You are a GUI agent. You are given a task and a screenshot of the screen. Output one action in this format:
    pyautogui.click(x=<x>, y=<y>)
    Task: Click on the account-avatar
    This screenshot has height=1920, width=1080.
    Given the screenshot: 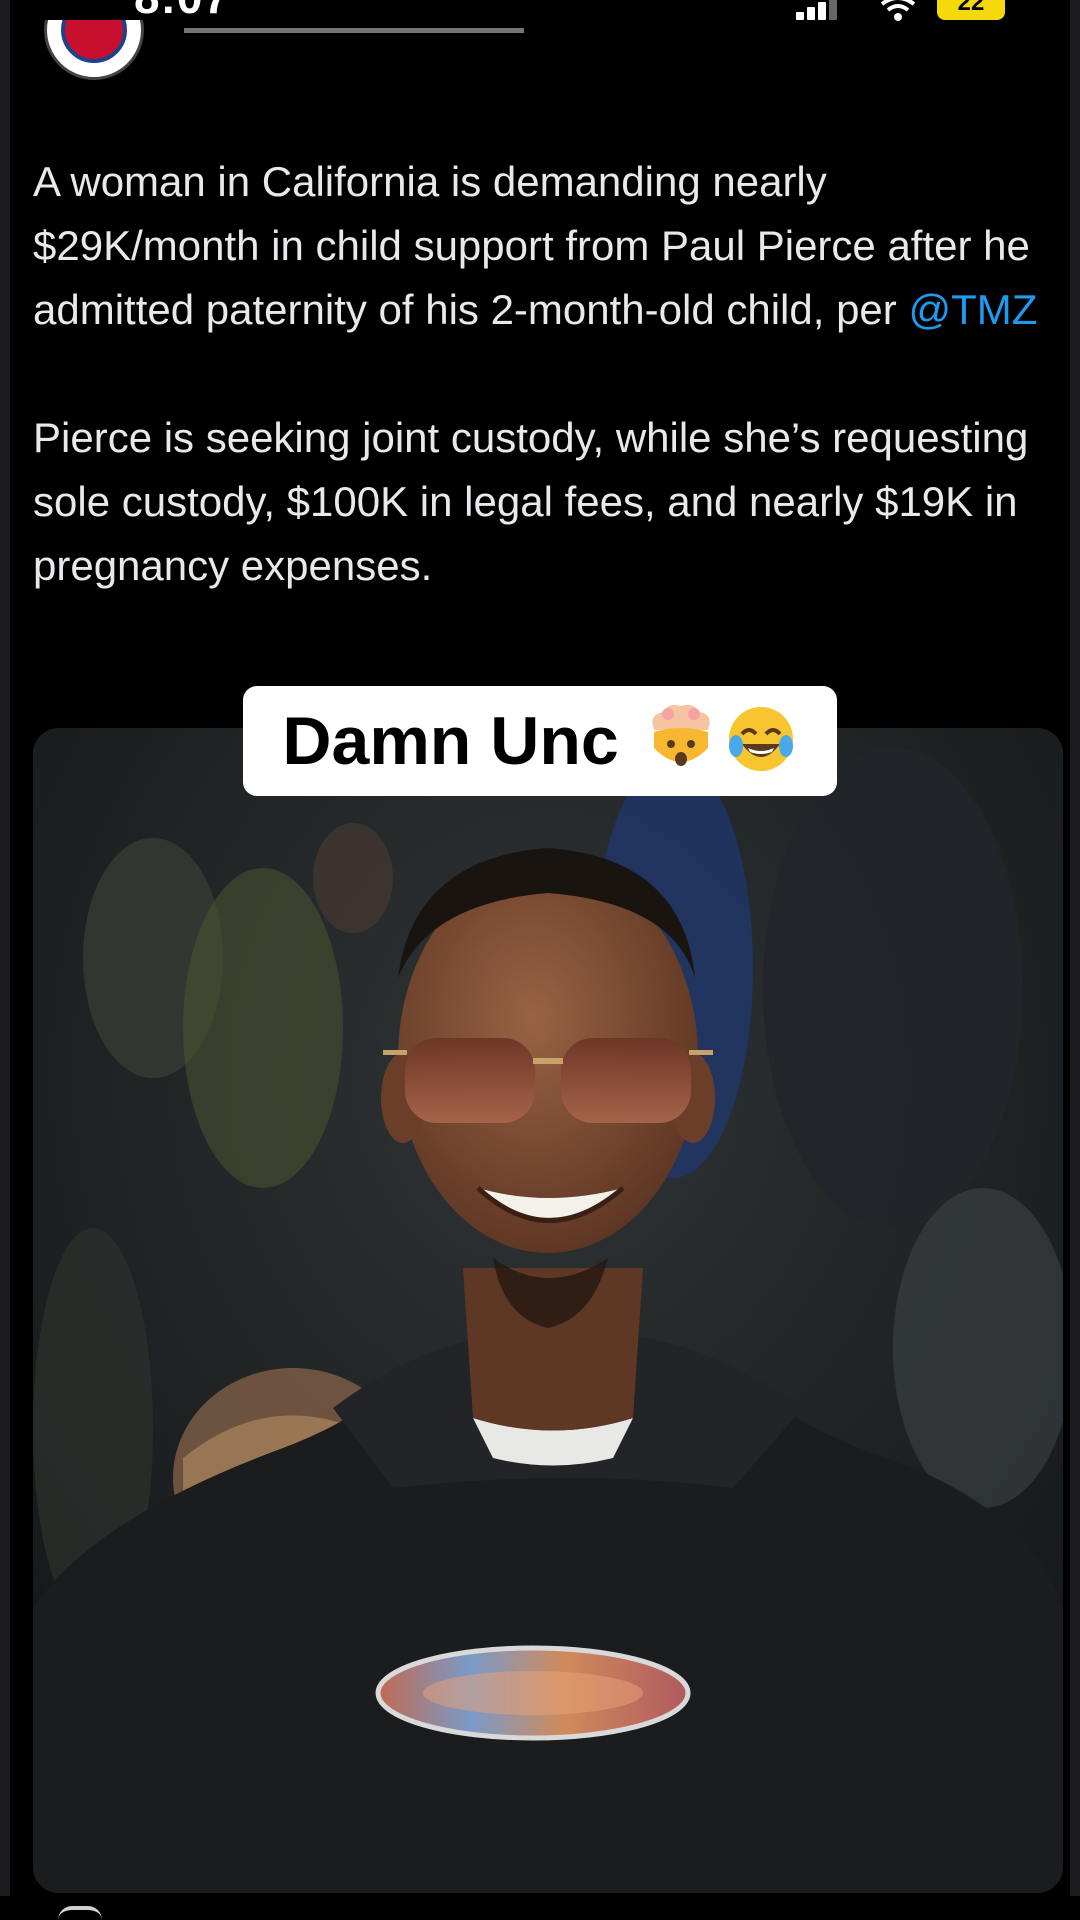 What is the action you would take?
    pyautogui.click(x=94, y=52)
    